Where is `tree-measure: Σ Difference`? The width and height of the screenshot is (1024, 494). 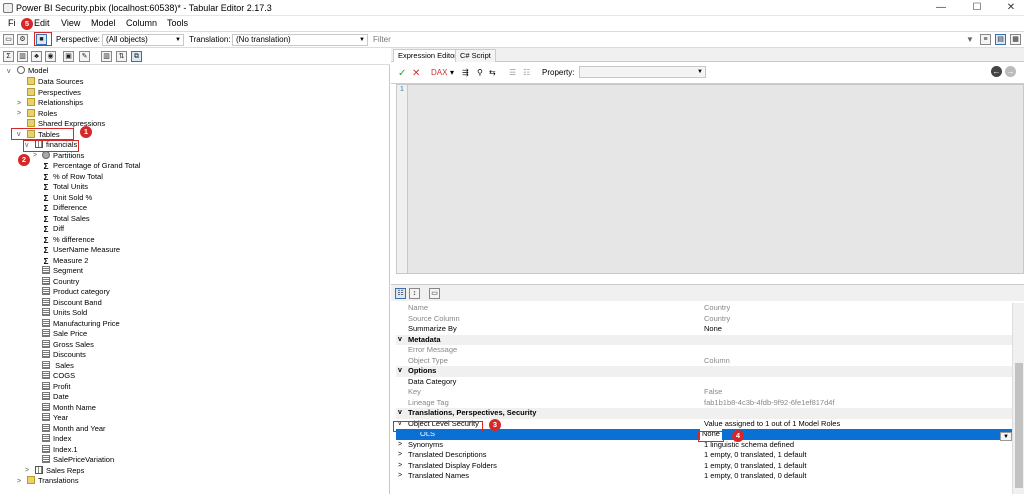 tree-measure: Σ Difference is located at coordinates (64, 208).